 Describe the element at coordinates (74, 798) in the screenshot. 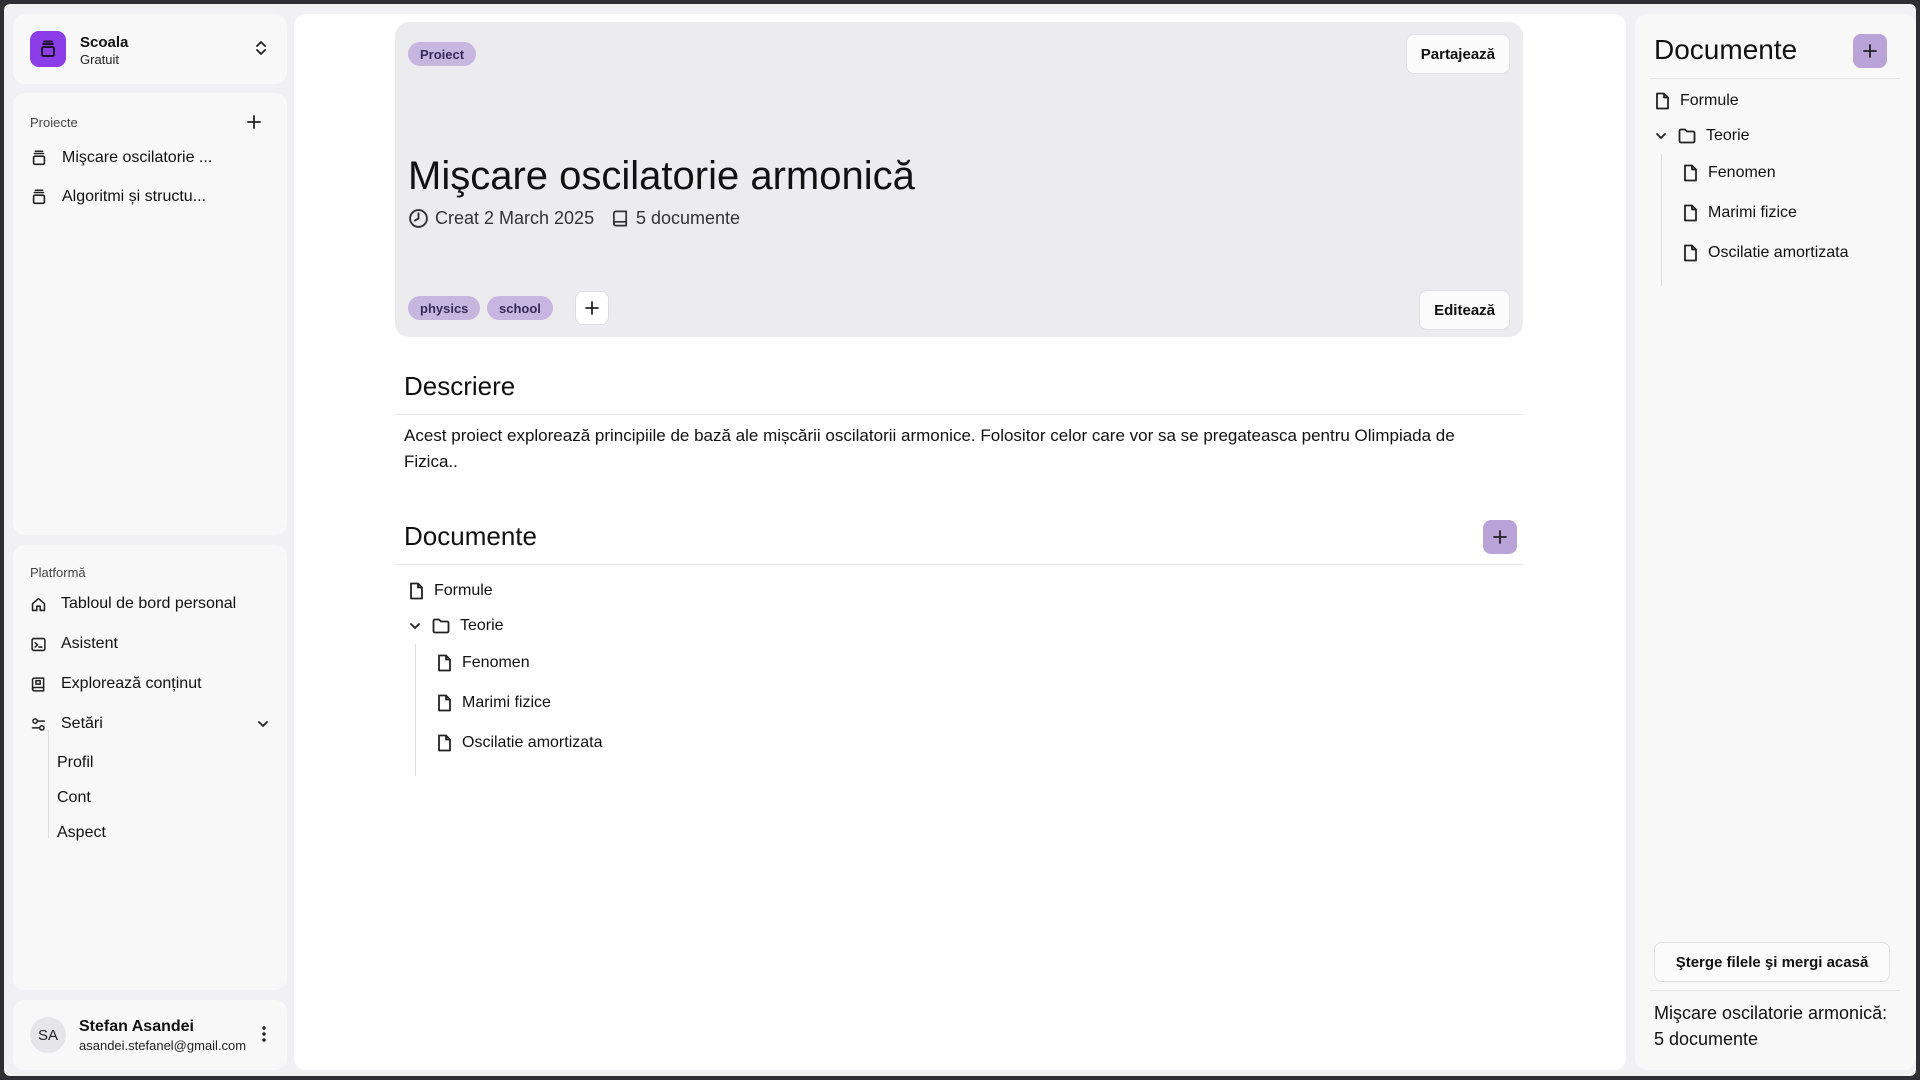

I see `settings-sub-account: Cont` at that location.